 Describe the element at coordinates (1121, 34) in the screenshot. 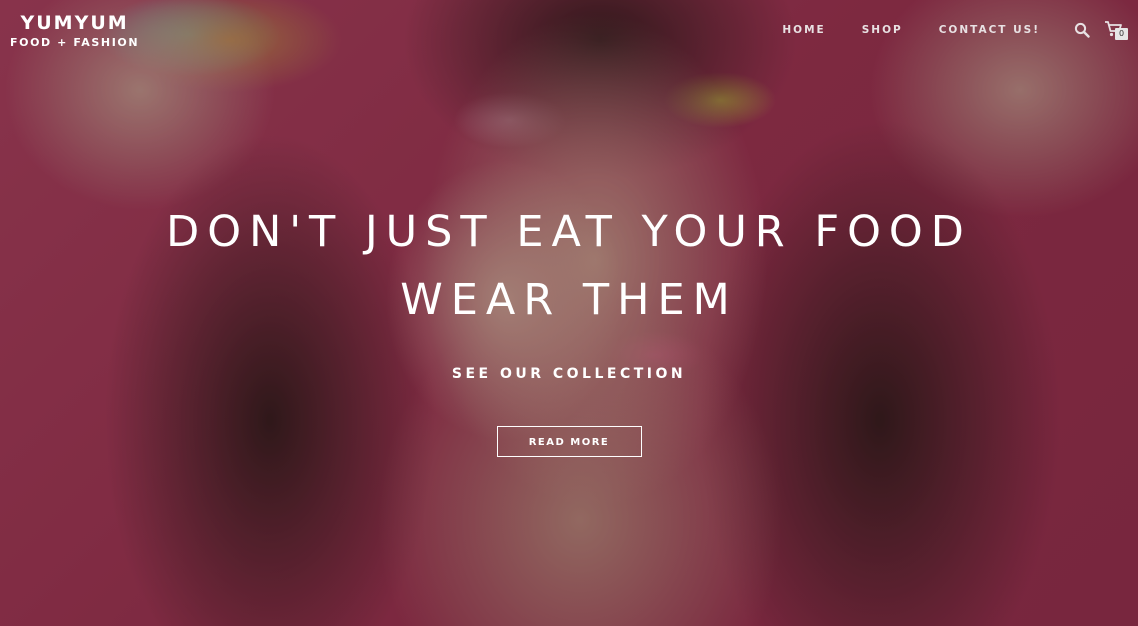

I see `cart-count-badge: 0` at that location.